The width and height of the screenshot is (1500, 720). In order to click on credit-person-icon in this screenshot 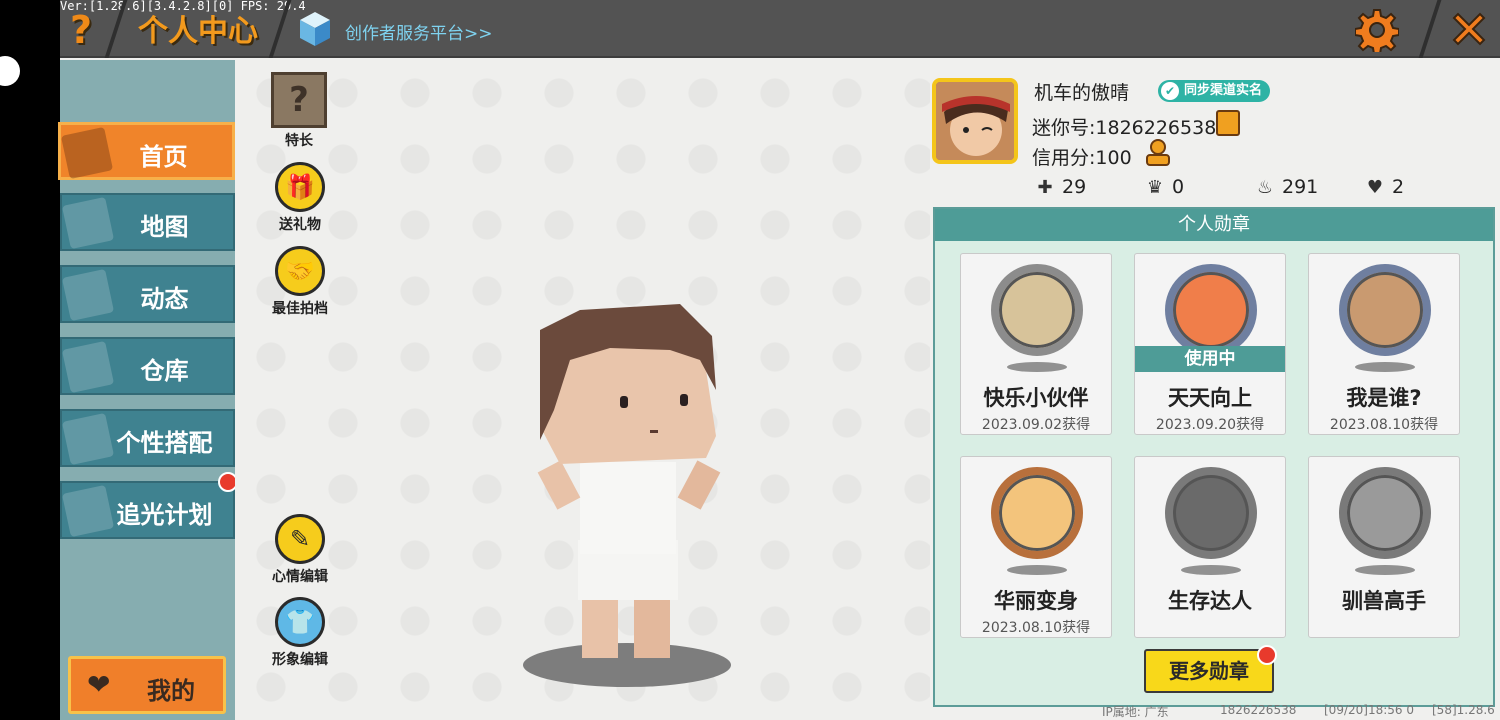, I will do `click(1158, 152)`.